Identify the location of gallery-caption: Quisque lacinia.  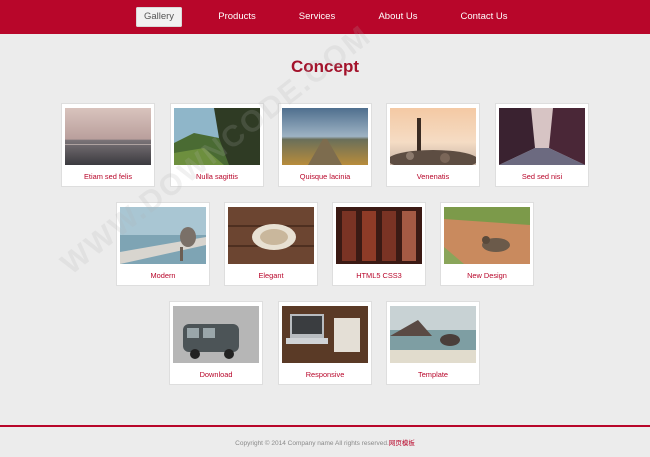
(325, 176).